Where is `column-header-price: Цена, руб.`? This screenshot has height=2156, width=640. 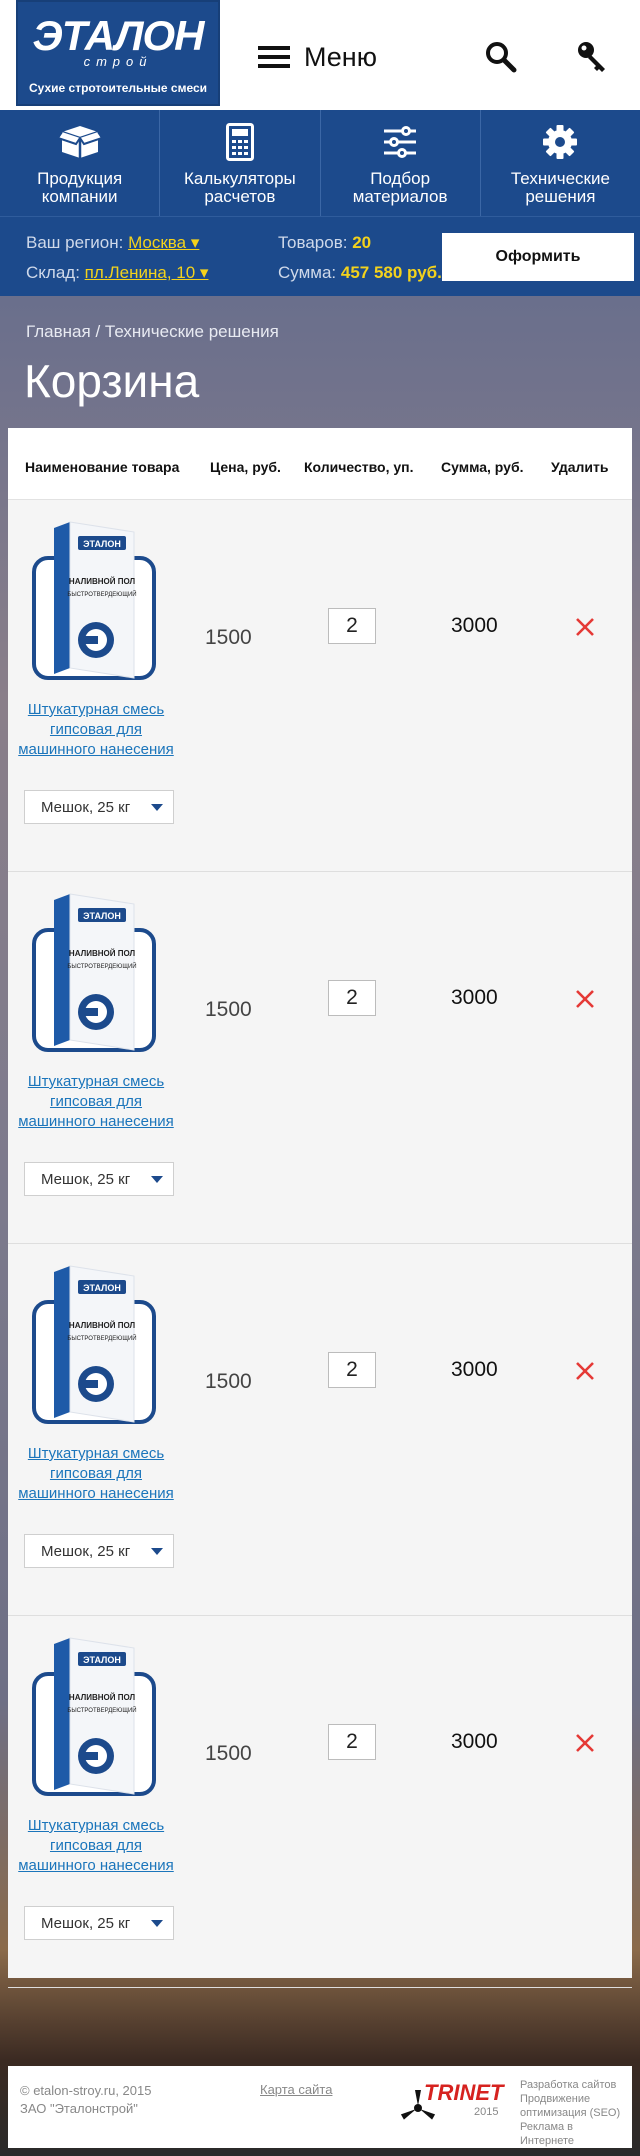 column-header-price: Цена, руб. is located at coordinates (245, 467).